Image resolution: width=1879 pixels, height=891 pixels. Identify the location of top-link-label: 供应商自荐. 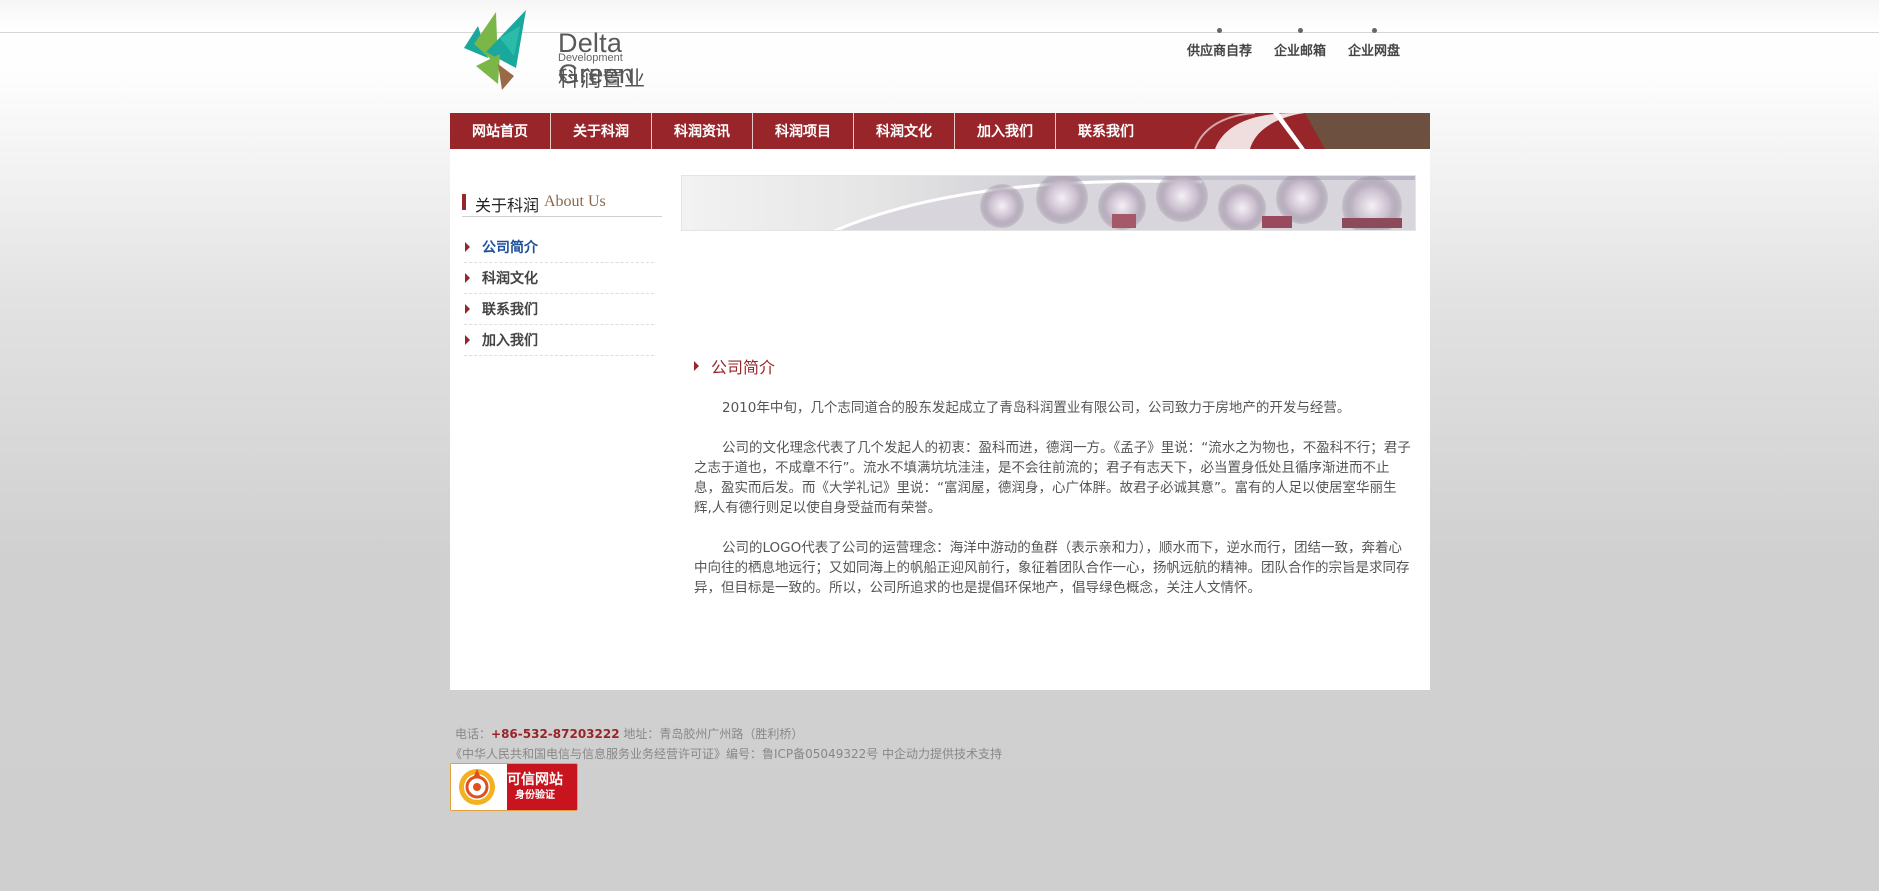
(1219, 51).